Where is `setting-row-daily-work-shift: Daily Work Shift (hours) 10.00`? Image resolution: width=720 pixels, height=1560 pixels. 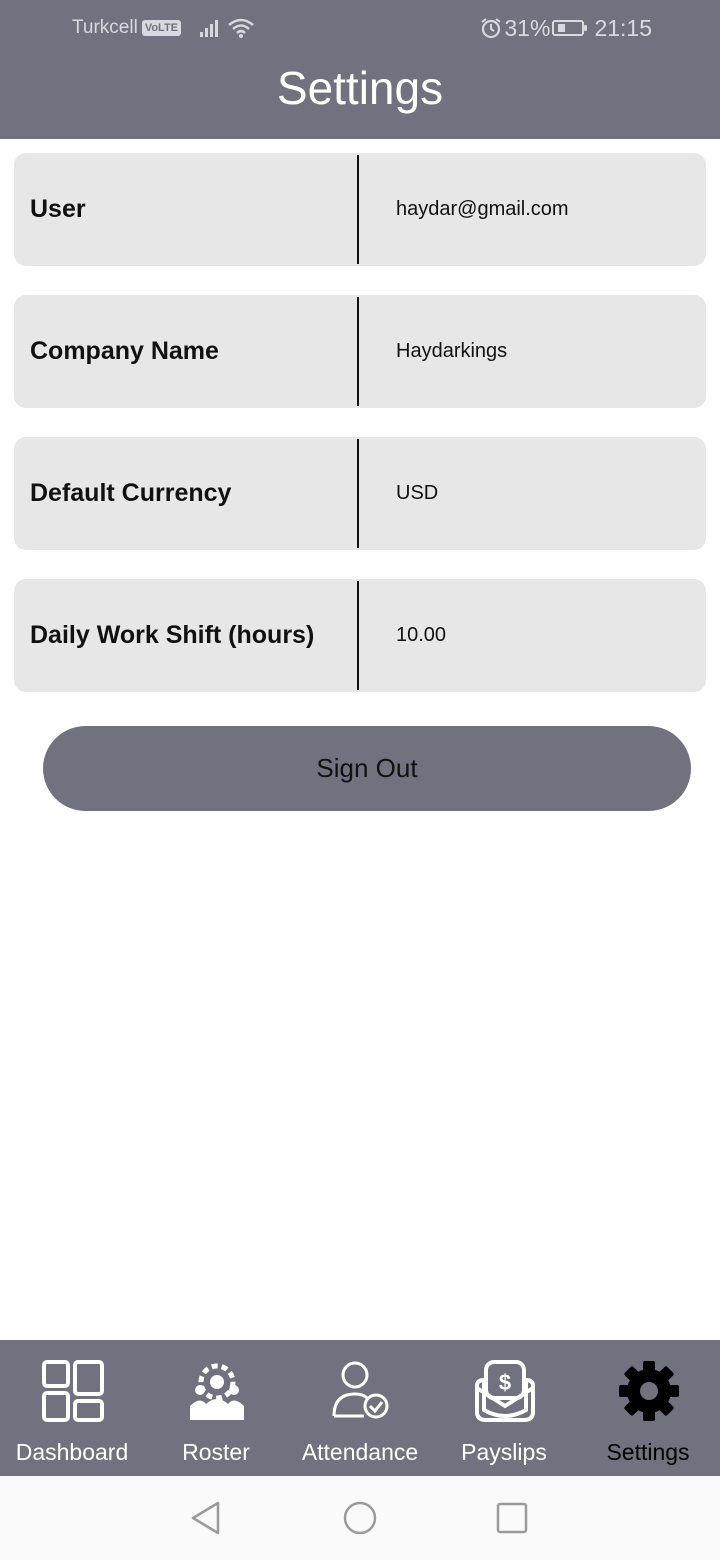 setting-row-daily-work-shift: Daily Work Shift (hours) 10.00 is located at coordinates (360, 635).